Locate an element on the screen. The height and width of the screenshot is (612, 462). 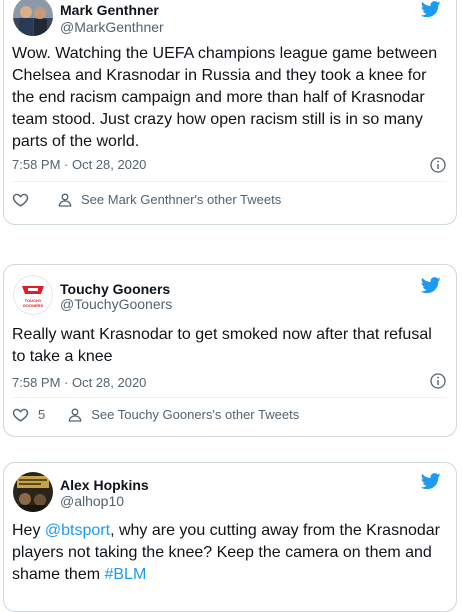
avatar-label: TOUCHY GOONERS is located at coordinates (33, 303).